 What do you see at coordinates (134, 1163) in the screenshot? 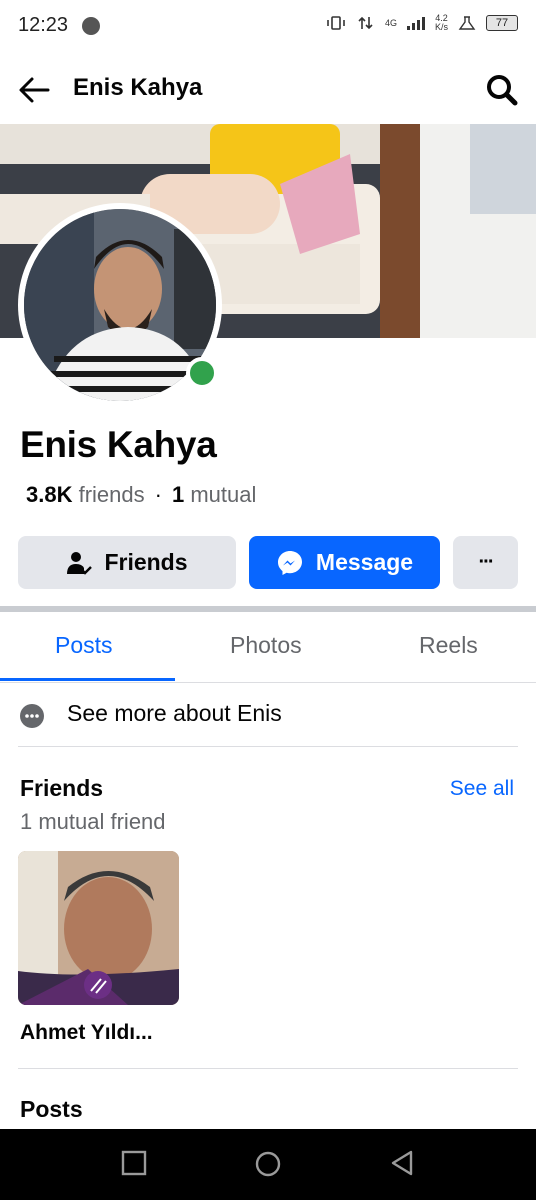
I see `recent-apps-icon` at bounding box center [134, 1163].